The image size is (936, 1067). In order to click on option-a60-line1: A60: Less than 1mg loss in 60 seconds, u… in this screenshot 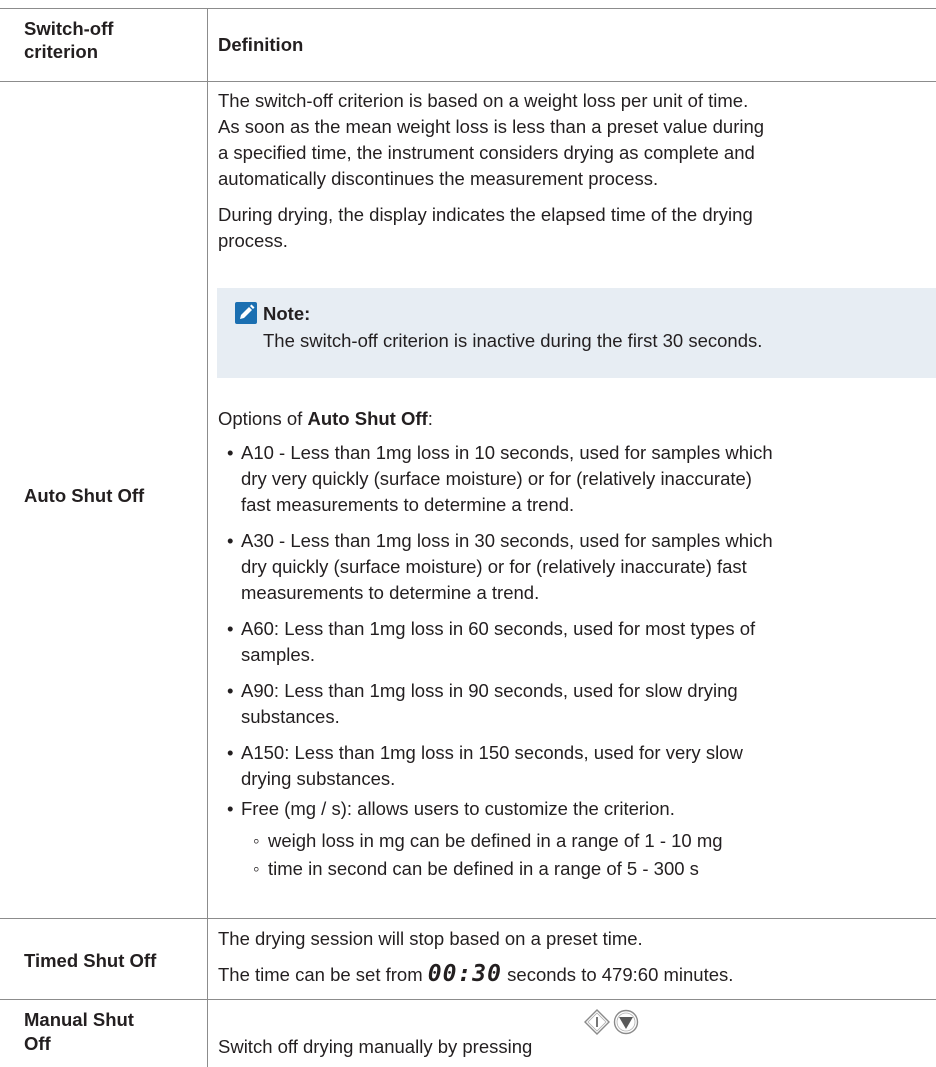, I will do `click(498, 628)`.